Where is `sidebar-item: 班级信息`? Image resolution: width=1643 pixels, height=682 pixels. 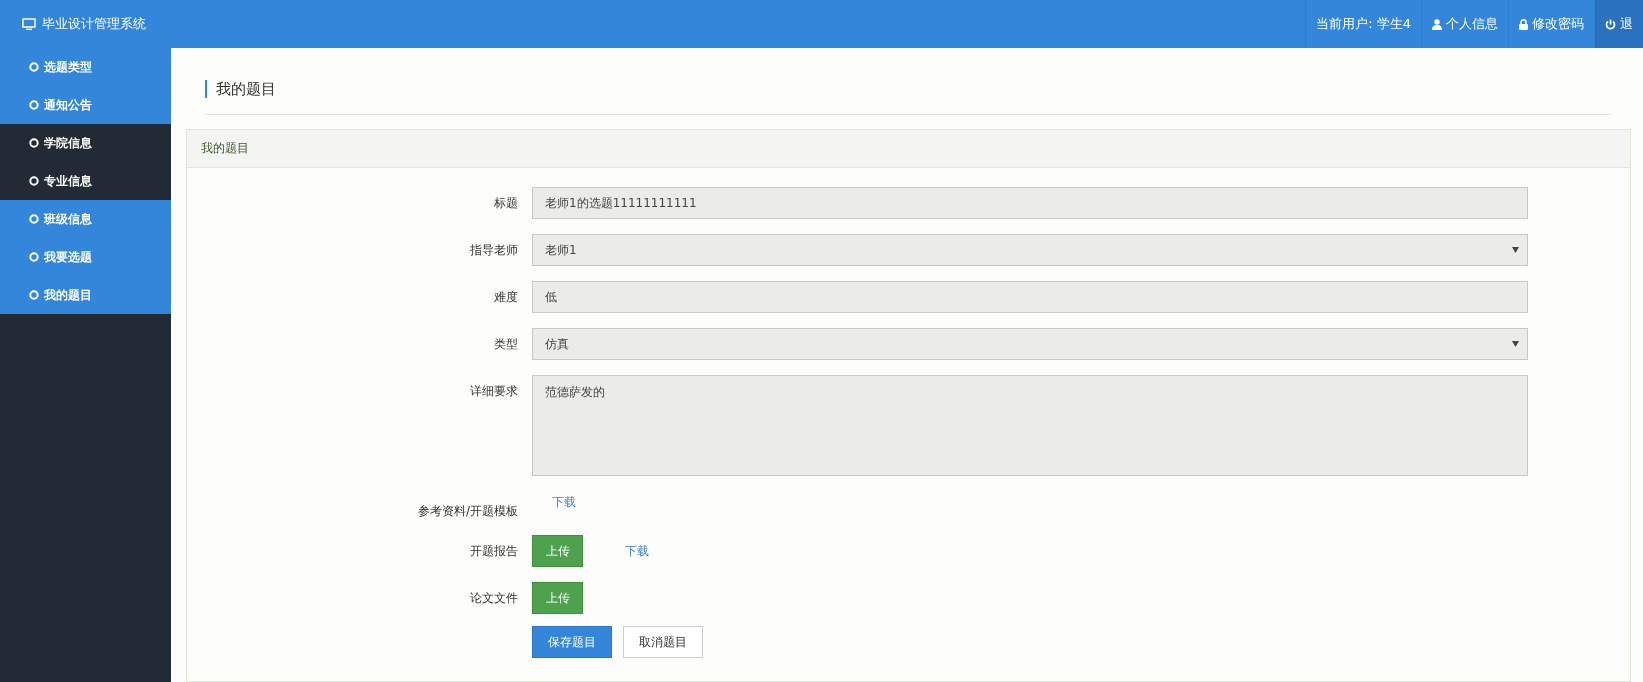
sidebar-item: 班级信息 is located at coordinates (85, 219).